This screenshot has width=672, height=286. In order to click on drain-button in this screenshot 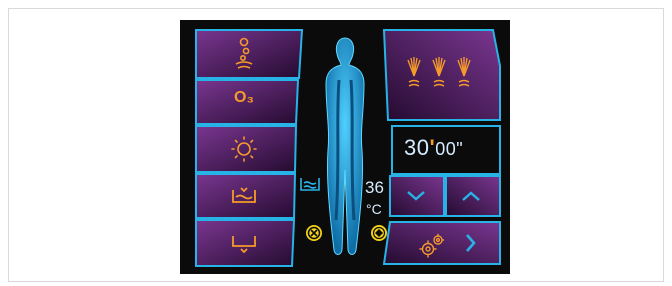, I will do `click(245, 243)`.